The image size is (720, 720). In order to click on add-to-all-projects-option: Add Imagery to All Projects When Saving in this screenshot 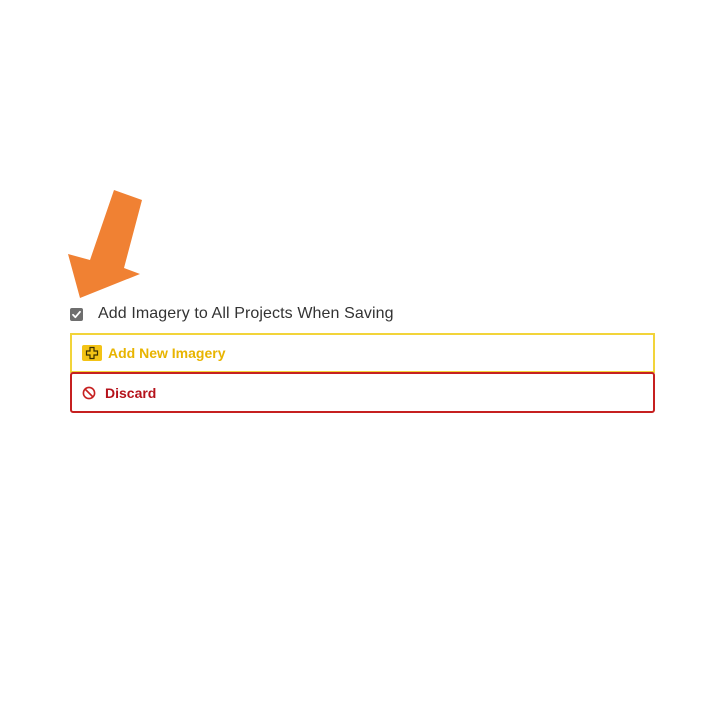, I will do `click(232, 314)`.